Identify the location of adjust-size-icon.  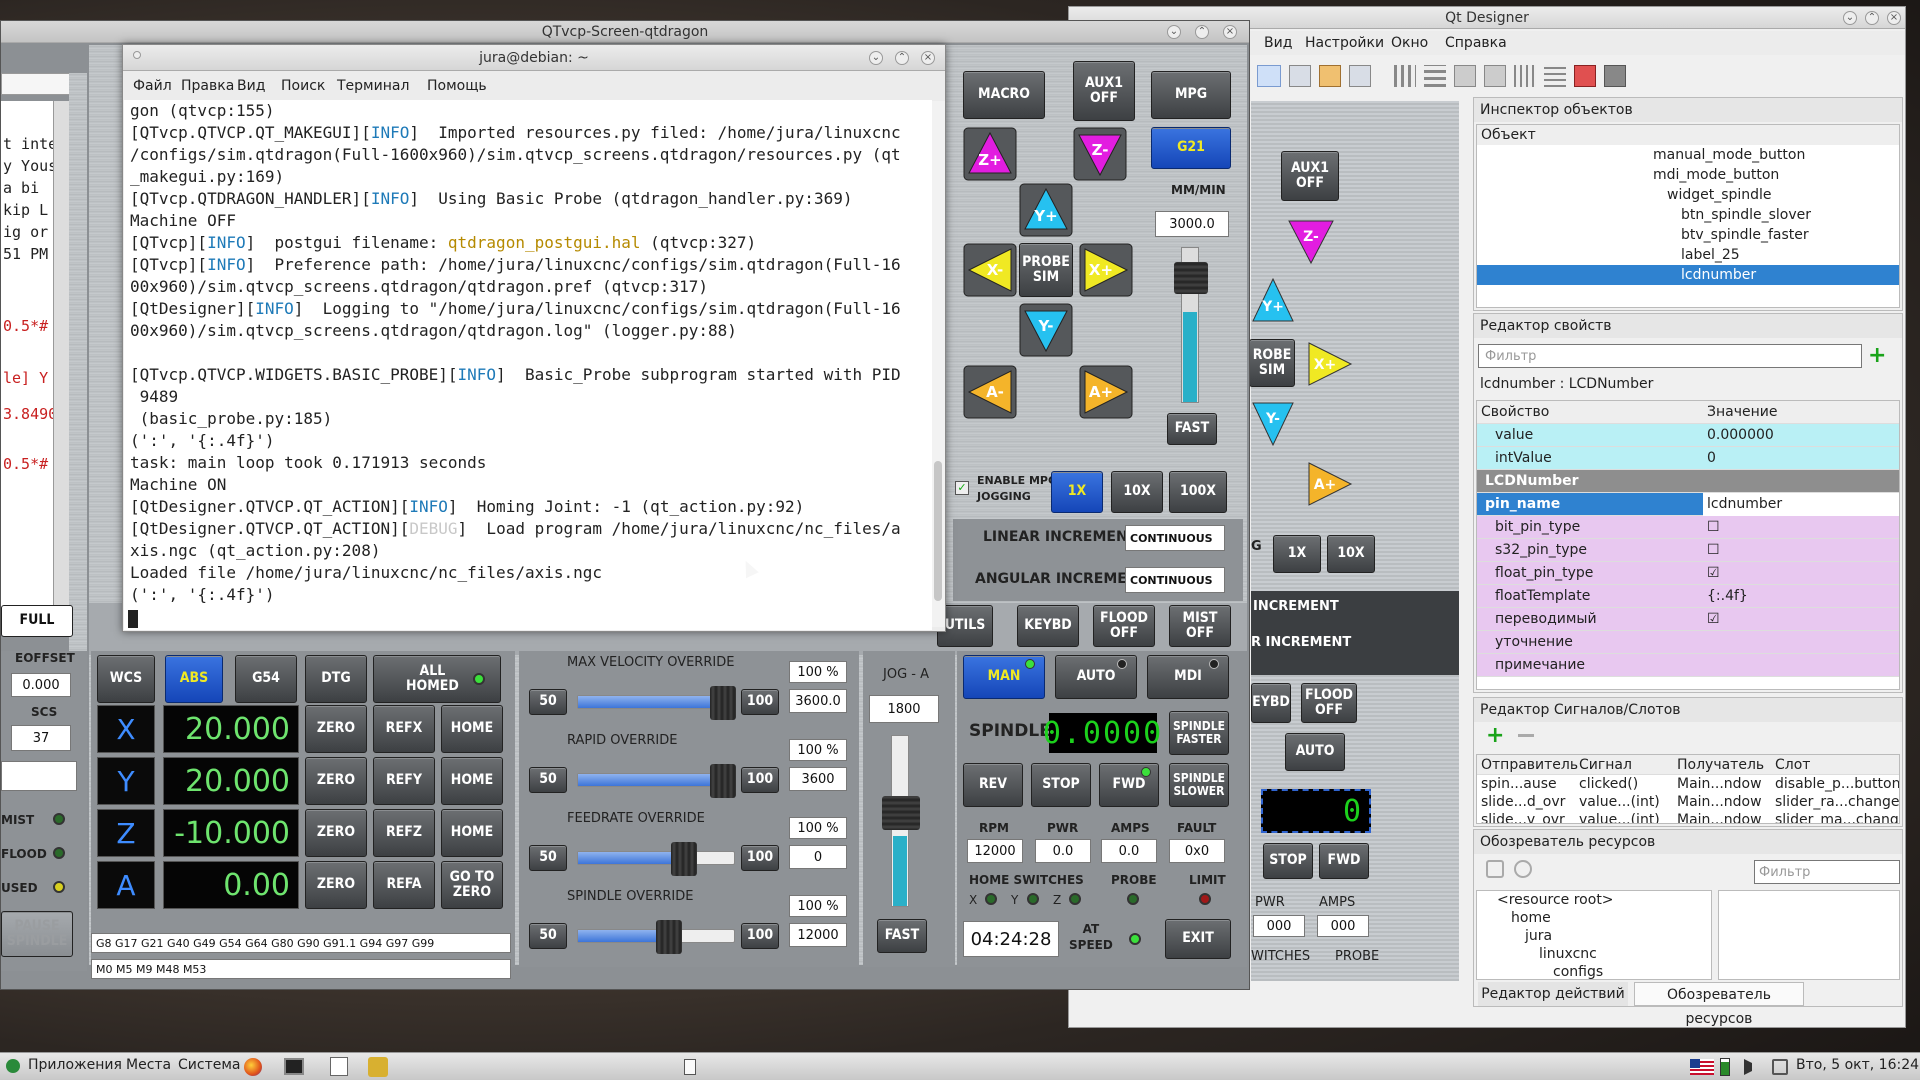
(1615, 76).